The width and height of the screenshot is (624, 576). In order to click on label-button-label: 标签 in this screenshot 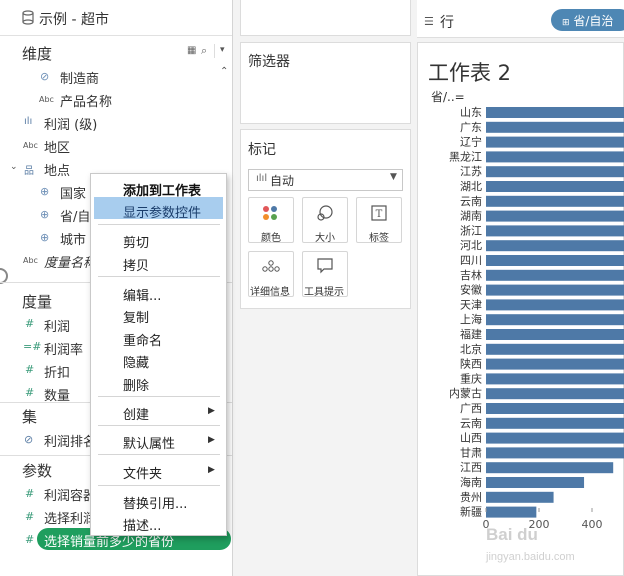, I will do `click(379, 238)`.